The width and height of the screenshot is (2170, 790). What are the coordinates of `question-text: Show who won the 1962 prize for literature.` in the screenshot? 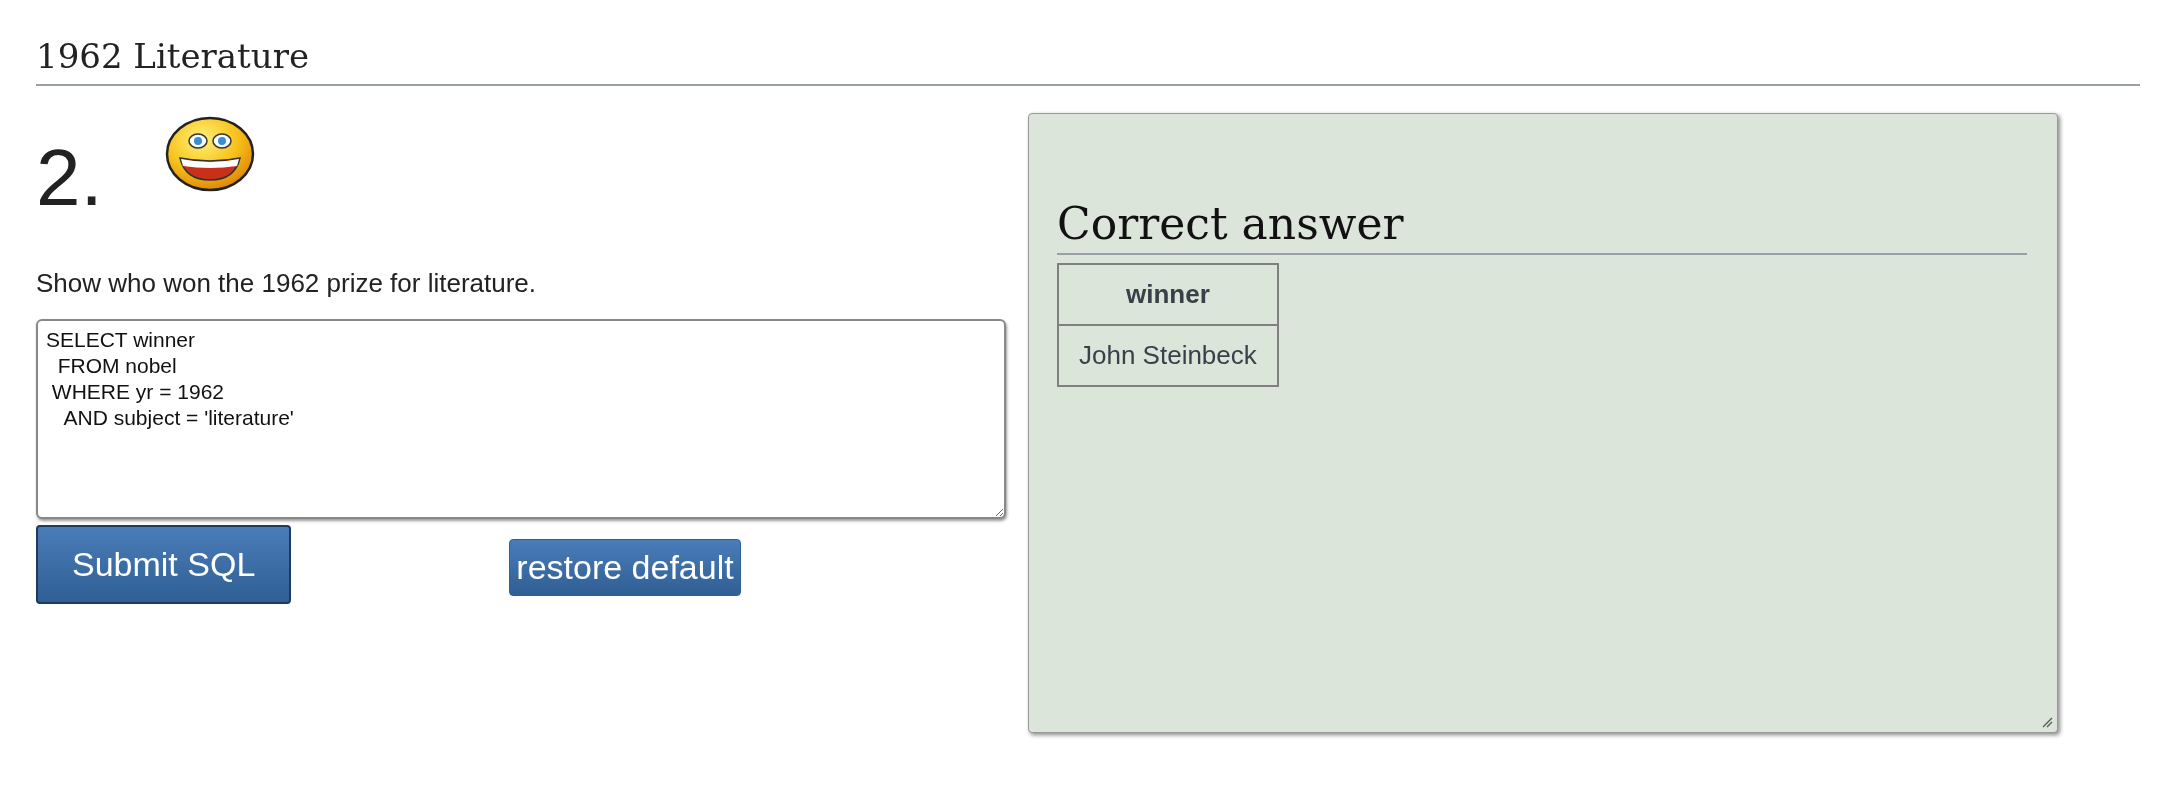 It's located at (287, 283).